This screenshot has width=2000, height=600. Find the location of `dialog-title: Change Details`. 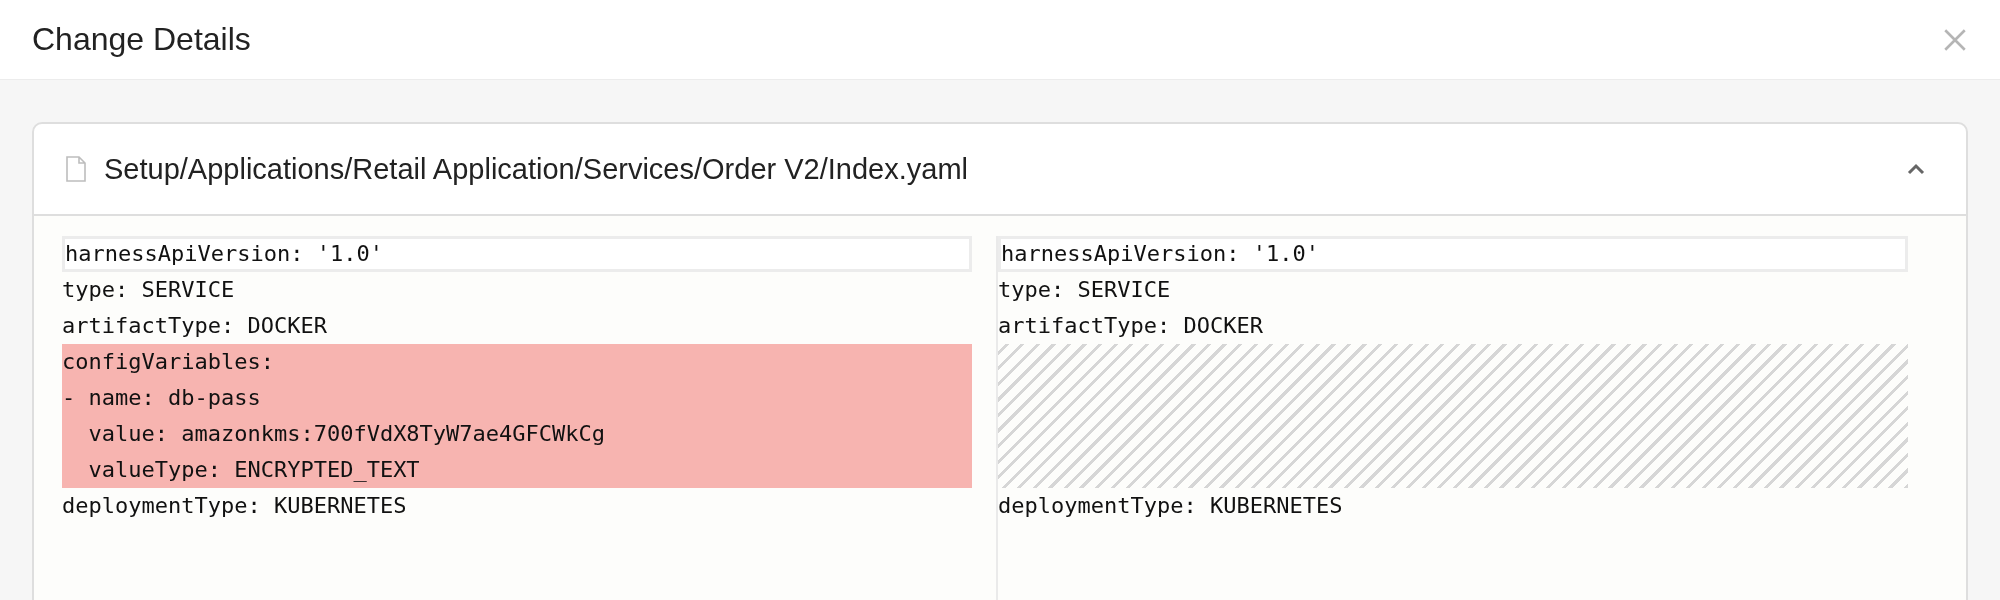

dialog-title: Change Details is located at coordinates (141, 39).